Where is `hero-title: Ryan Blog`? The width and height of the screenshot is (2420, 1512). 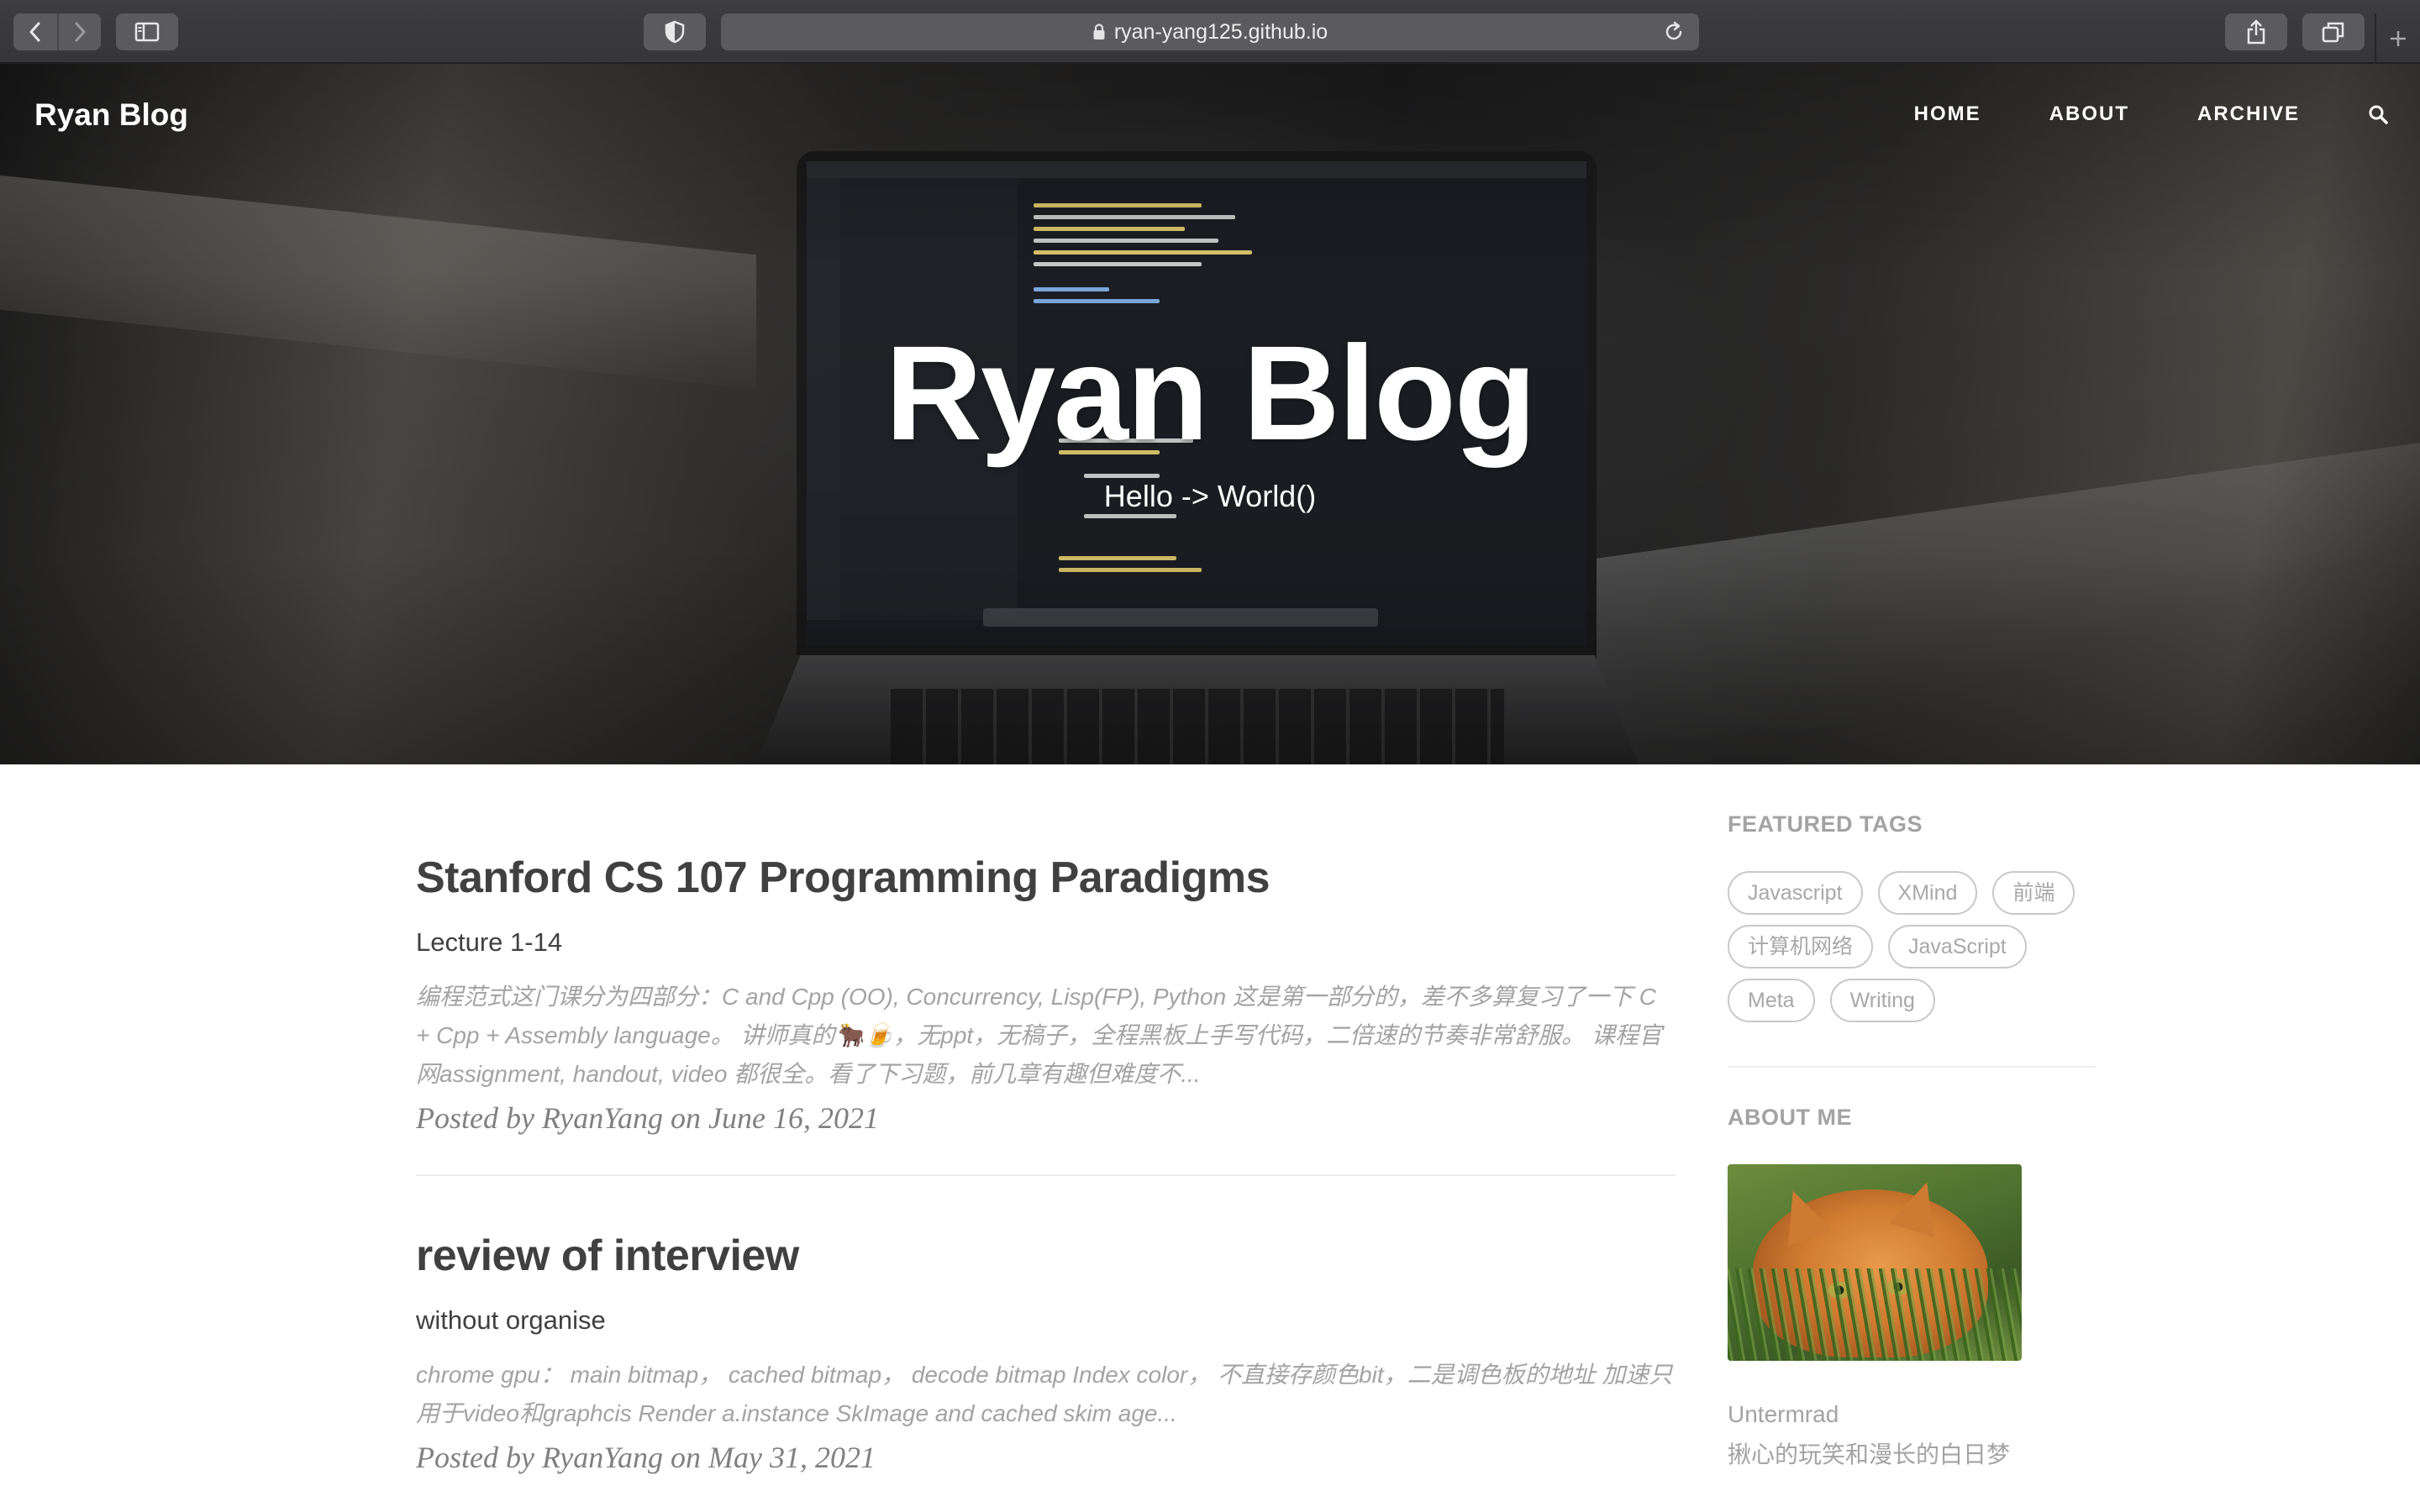
hero-title: Ryan Blog is located at coordinates (1210, 393).